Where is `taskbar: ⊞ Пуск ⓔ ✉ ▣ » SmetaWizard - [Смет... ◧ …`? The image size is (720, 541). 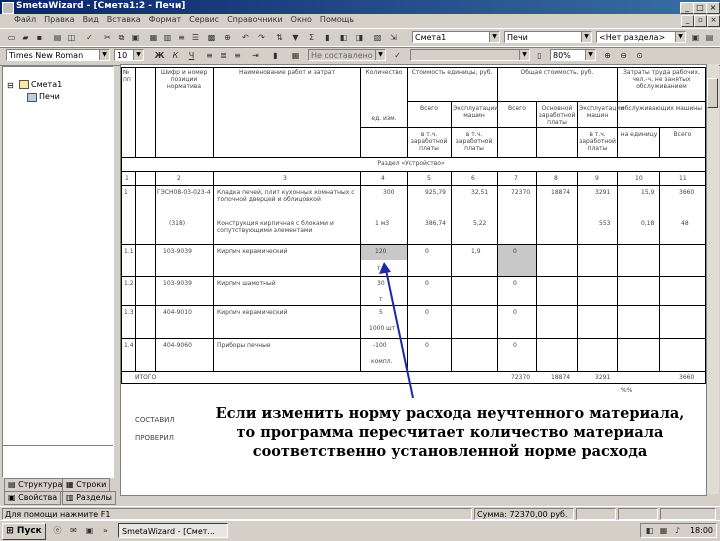 taskbar: ⊞ Пуск ⓔ ✉ ▣ » SmetaWizard - [Смет... ◧ … is located at coordinates (360, 530).